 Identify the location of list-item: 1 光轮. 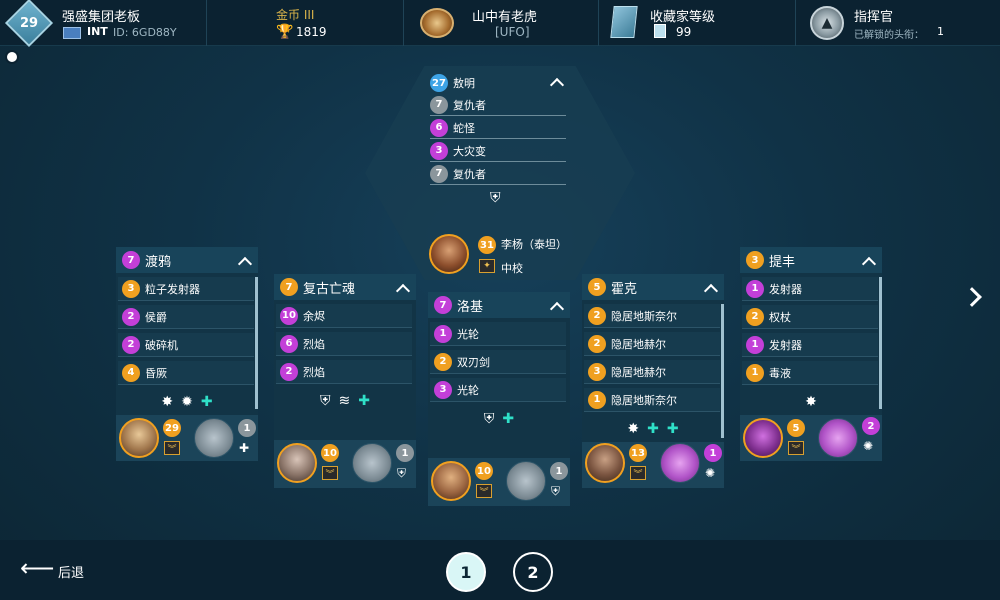
(498, 334).